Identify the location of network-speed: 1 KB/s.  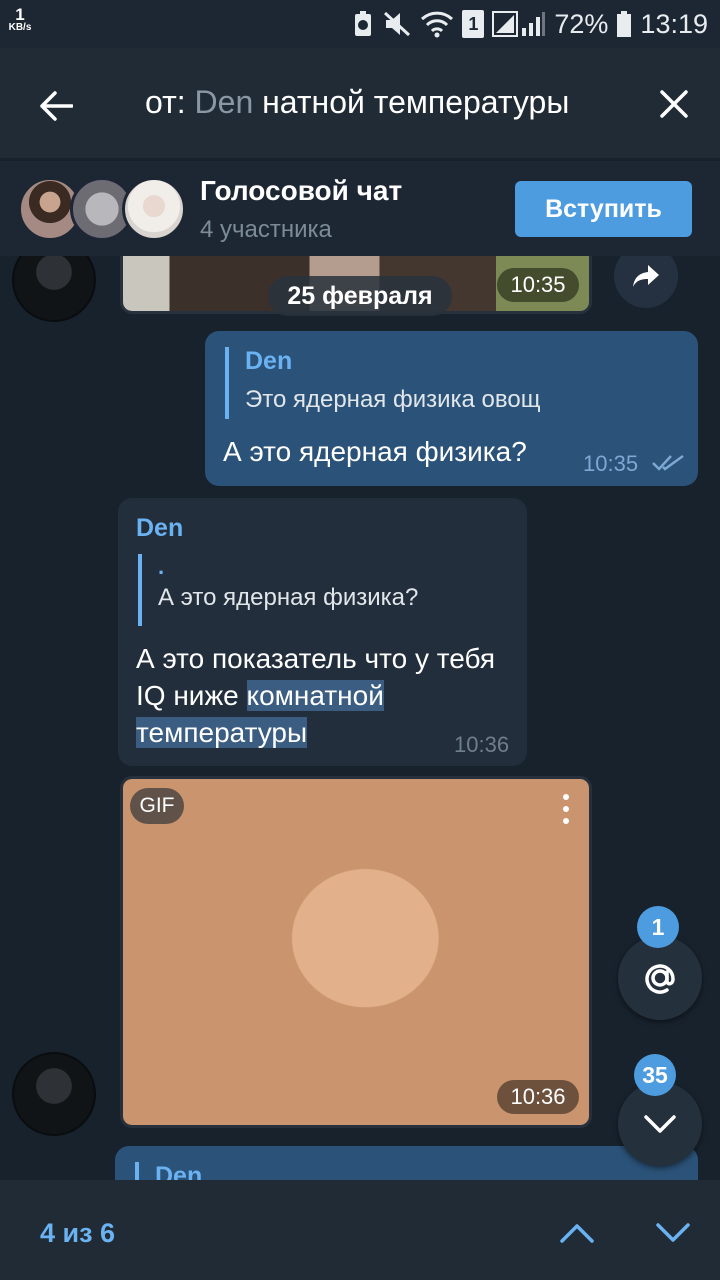
(20, 19).